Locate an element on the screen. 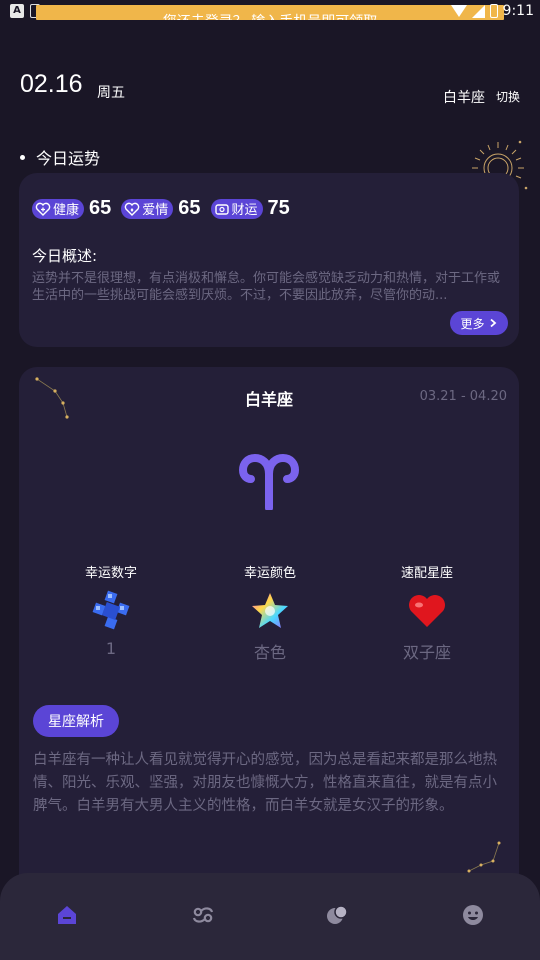 This screenshot has width=540, height=960. status-bar: A 您还未登录？ 输入手机号即可领取 9:11 is located at coordinates (270, 12).